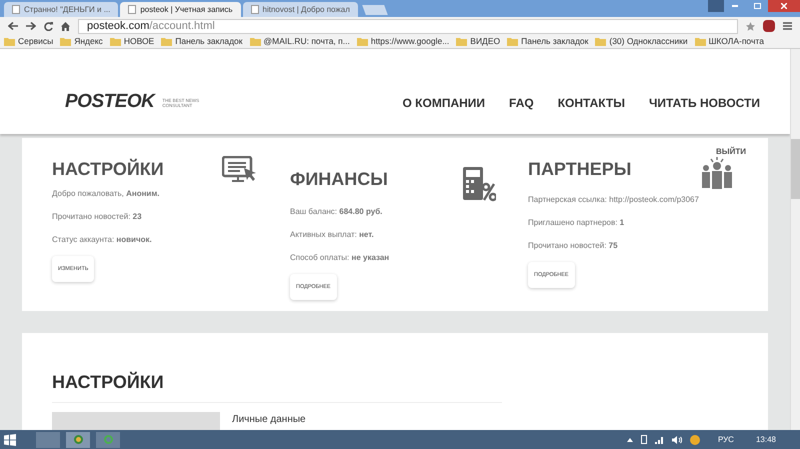  Describe the element at coordinates (408, 26) in the screenshot. I see `address-field: posteok.com/account.html` at that location.